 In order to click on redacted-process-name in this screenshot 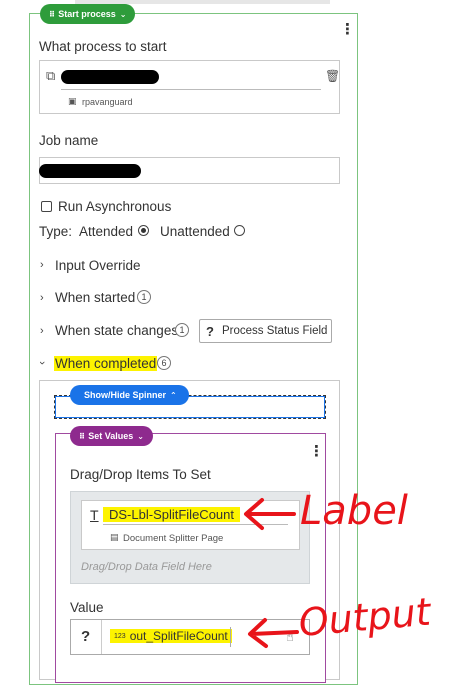, I will do `click(110, 77)`.